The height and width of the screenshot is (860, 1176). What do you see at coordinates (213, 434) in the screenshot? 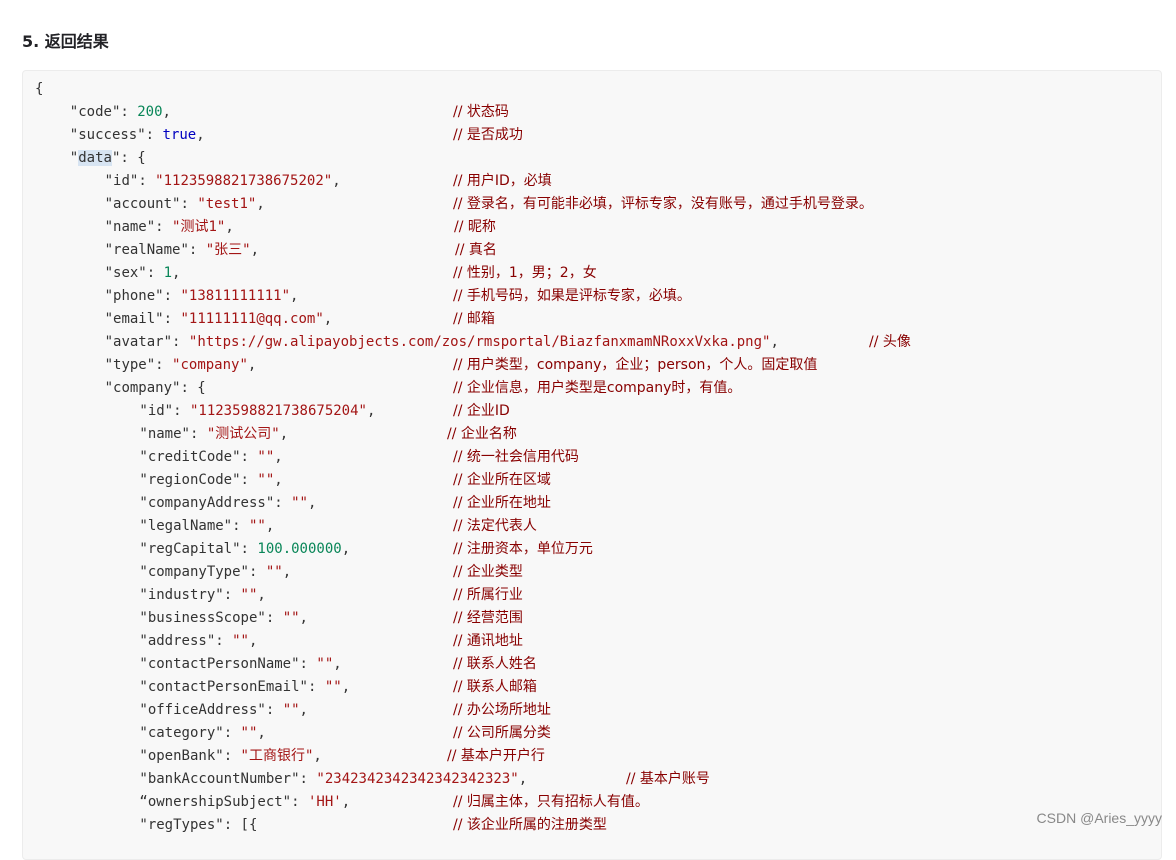
I see `code-line: "name": "测试公司",` at bounding box center [213, 434].